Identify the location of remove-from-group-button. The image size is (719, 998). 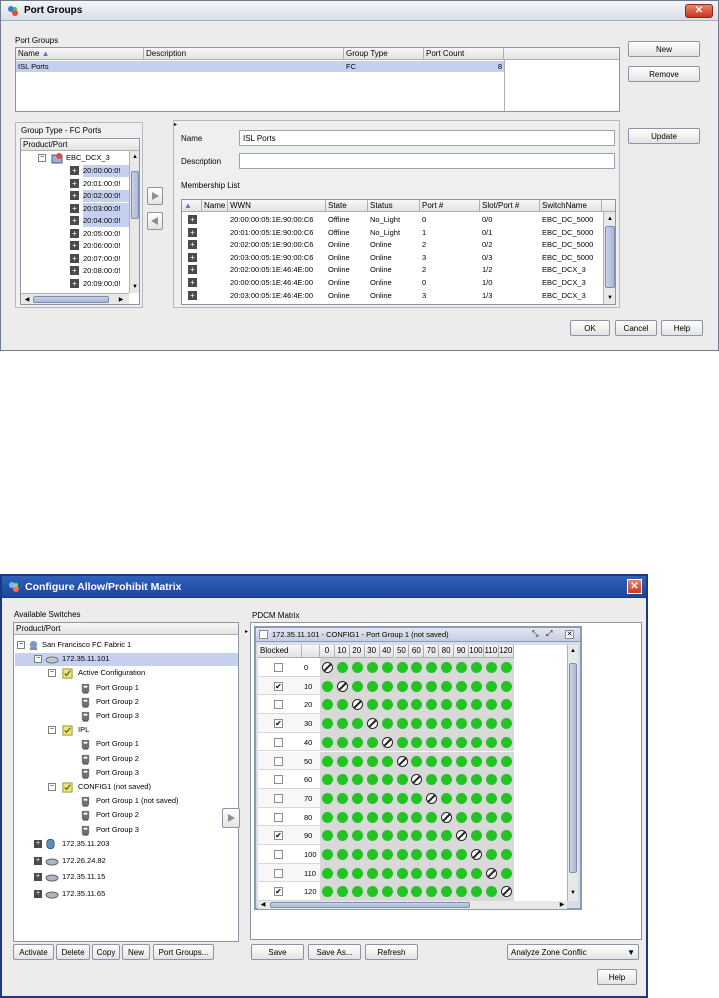
(155, 221).